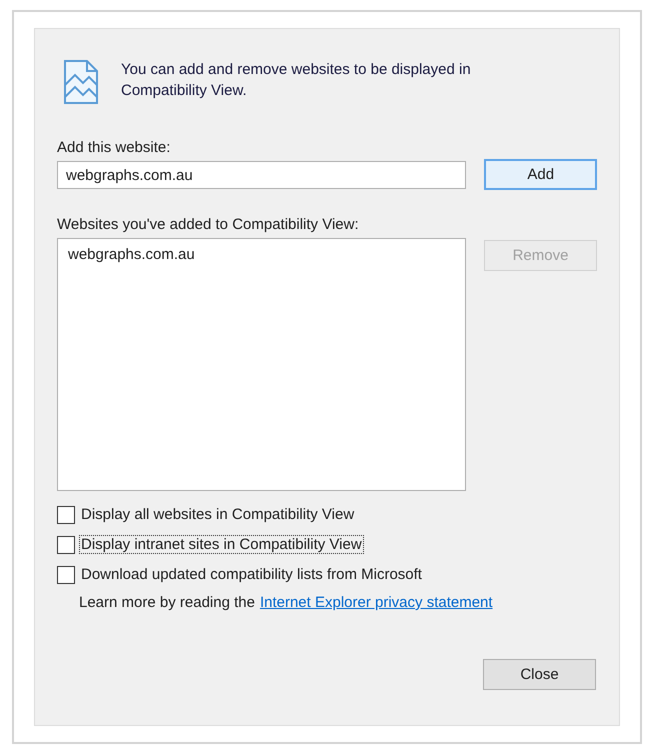 This screenshot has height=747, width=646. What do you see at coordinates (539, 674) in the screenshot?
I see `close-button: Close` at bounding box center [539, 674].